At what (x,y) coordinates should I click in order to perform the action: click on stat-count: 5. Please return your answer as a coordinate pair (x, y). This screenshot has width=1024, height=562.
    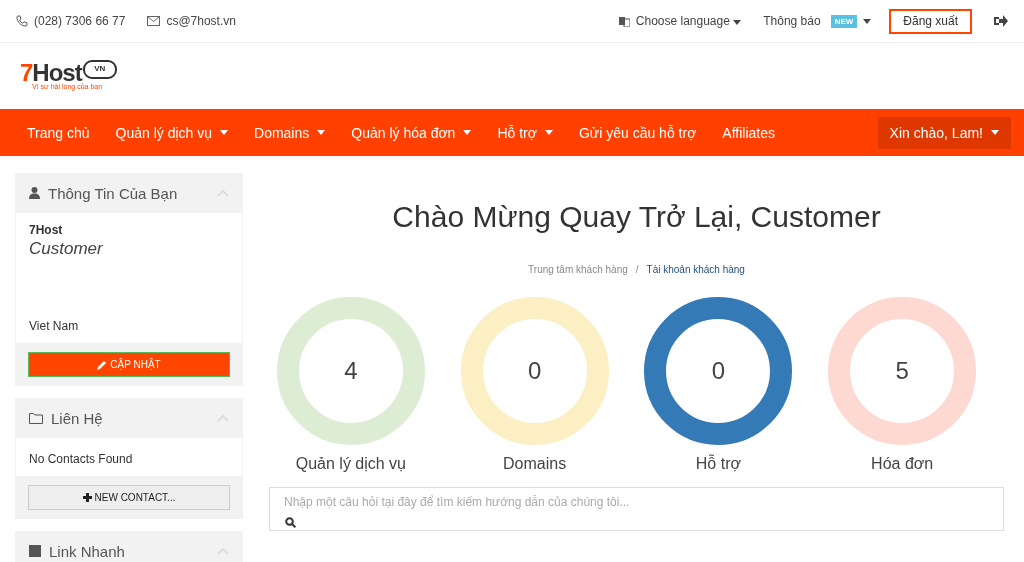
    Looking at the image, I should click on (902, 371).